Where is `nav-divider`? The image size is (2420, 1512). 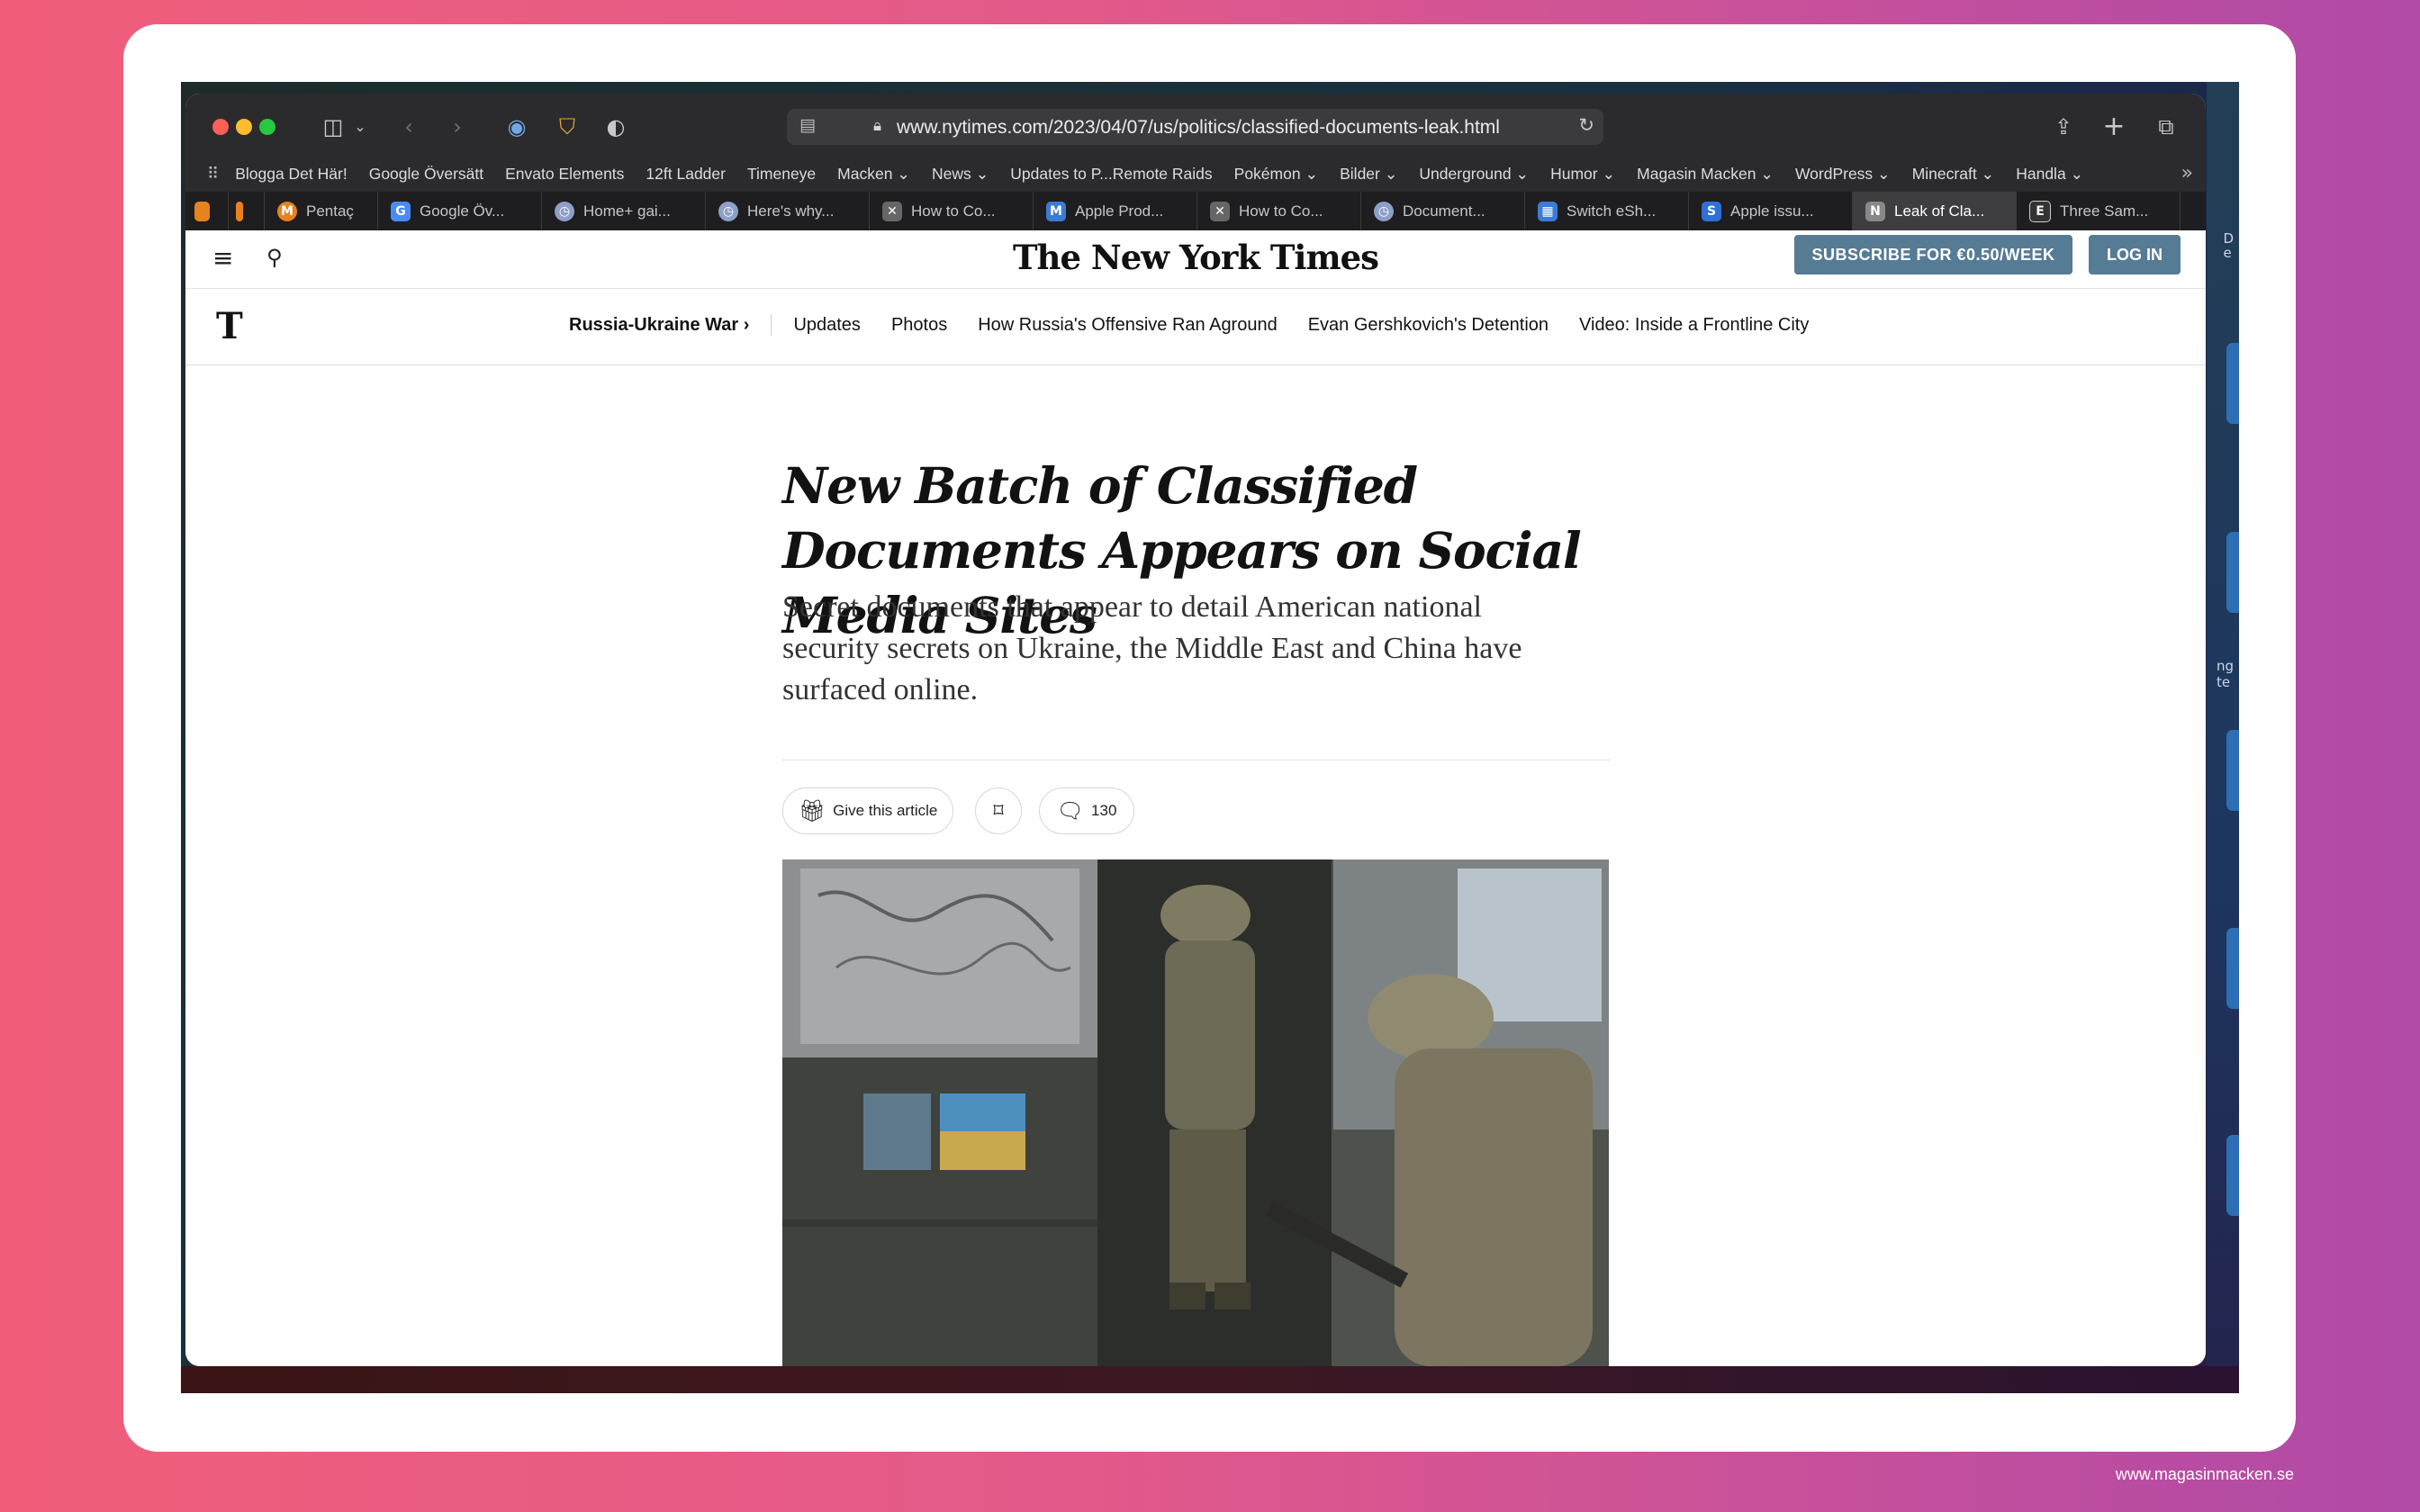
nav-divider is located at coordinates (771, 325).